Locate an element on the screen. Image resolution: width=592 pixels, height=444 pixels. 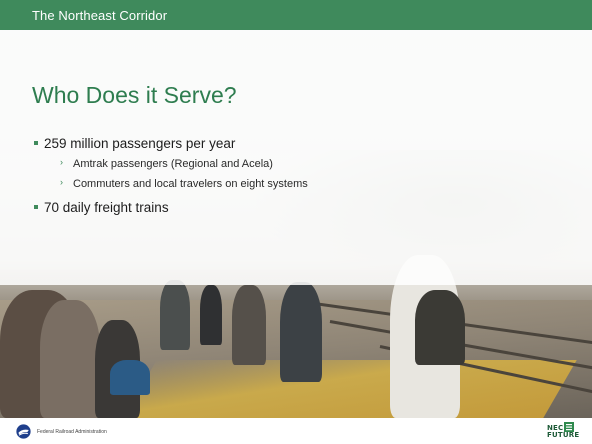
nec-future-logo: NEC FUTURE is located at coordinates (563, 431).